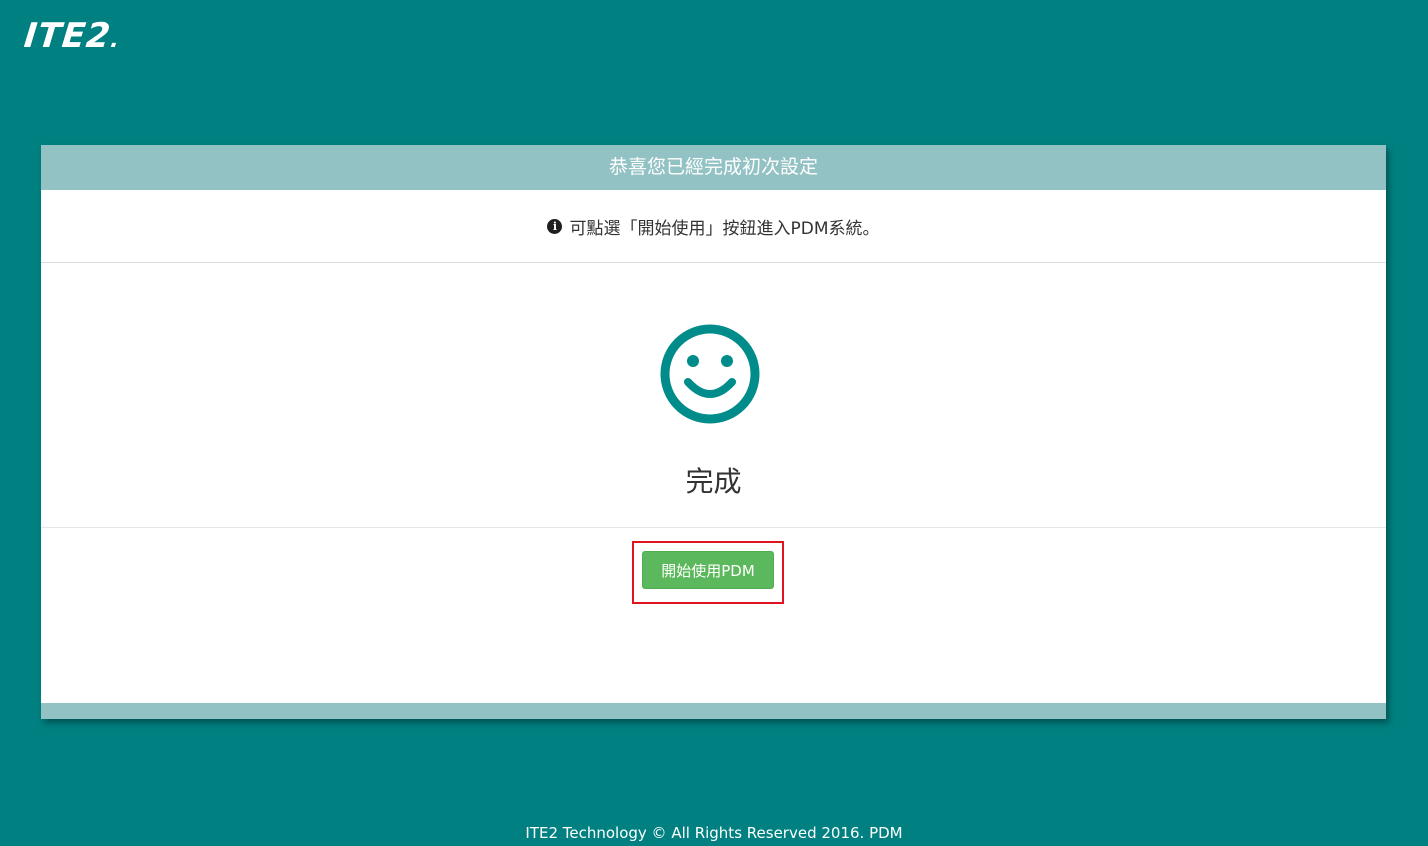 Image resolution: width=1428 pixels, height=846 pixels. I want to click on logo-text: ITE2, so click(68, 36).